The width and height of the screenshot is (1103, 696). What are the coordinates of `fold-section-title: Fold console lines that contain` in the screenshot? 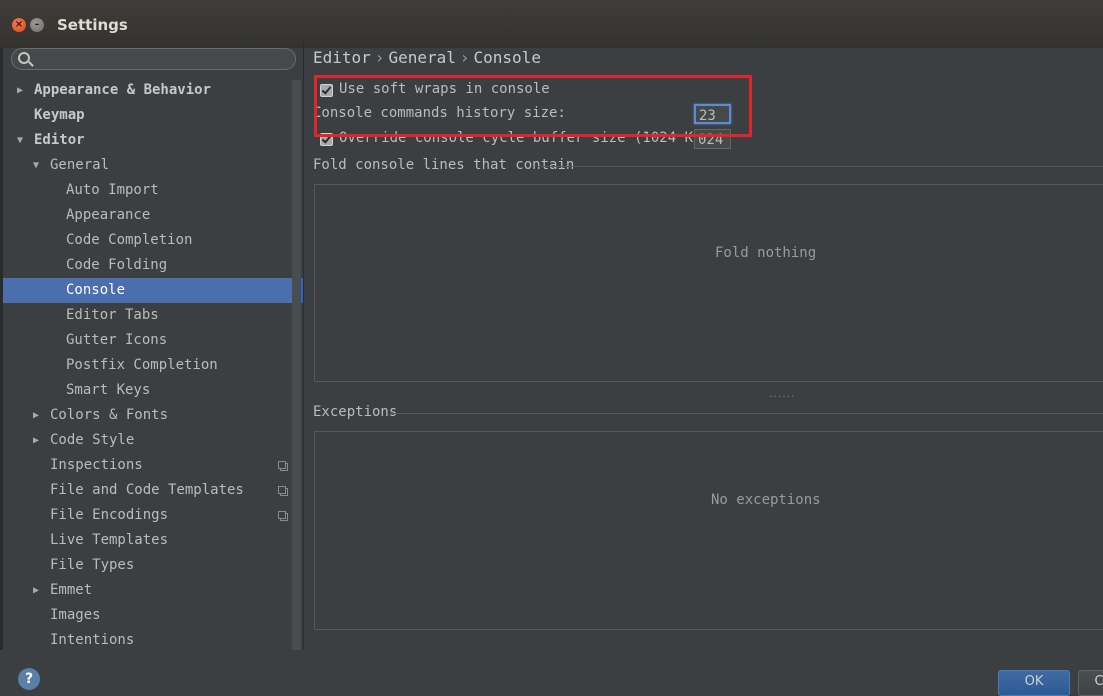 It's located at (444, 165).